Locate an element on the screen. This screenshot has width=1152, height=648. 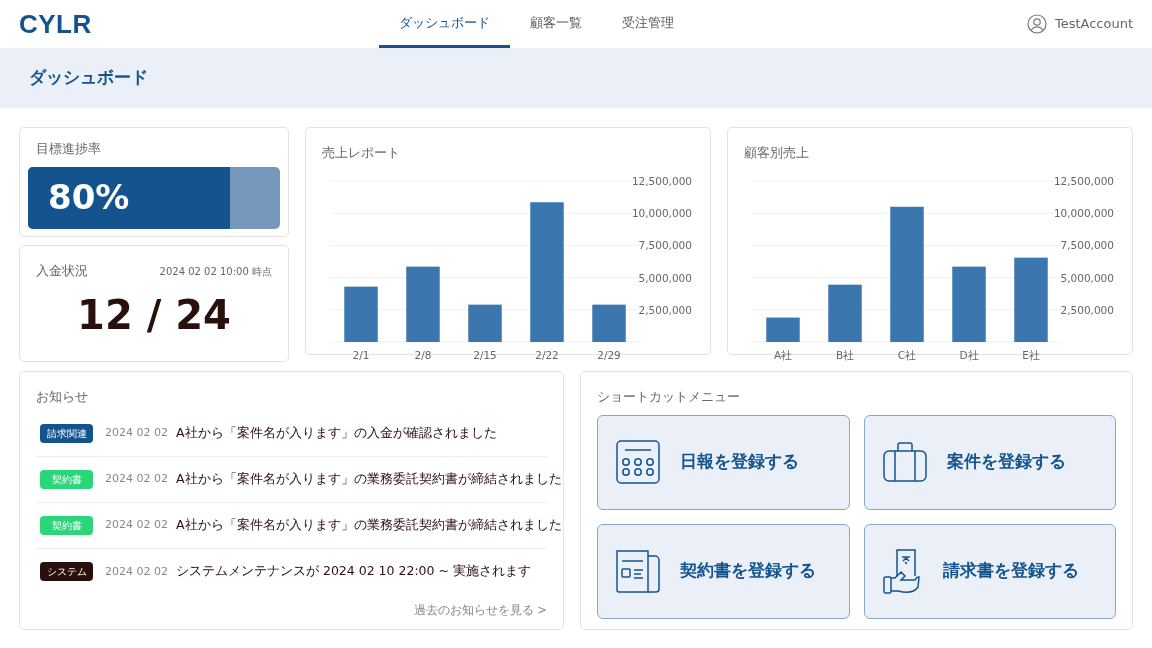
page-title: ダッシュボード is located at coordinates (88, 78).